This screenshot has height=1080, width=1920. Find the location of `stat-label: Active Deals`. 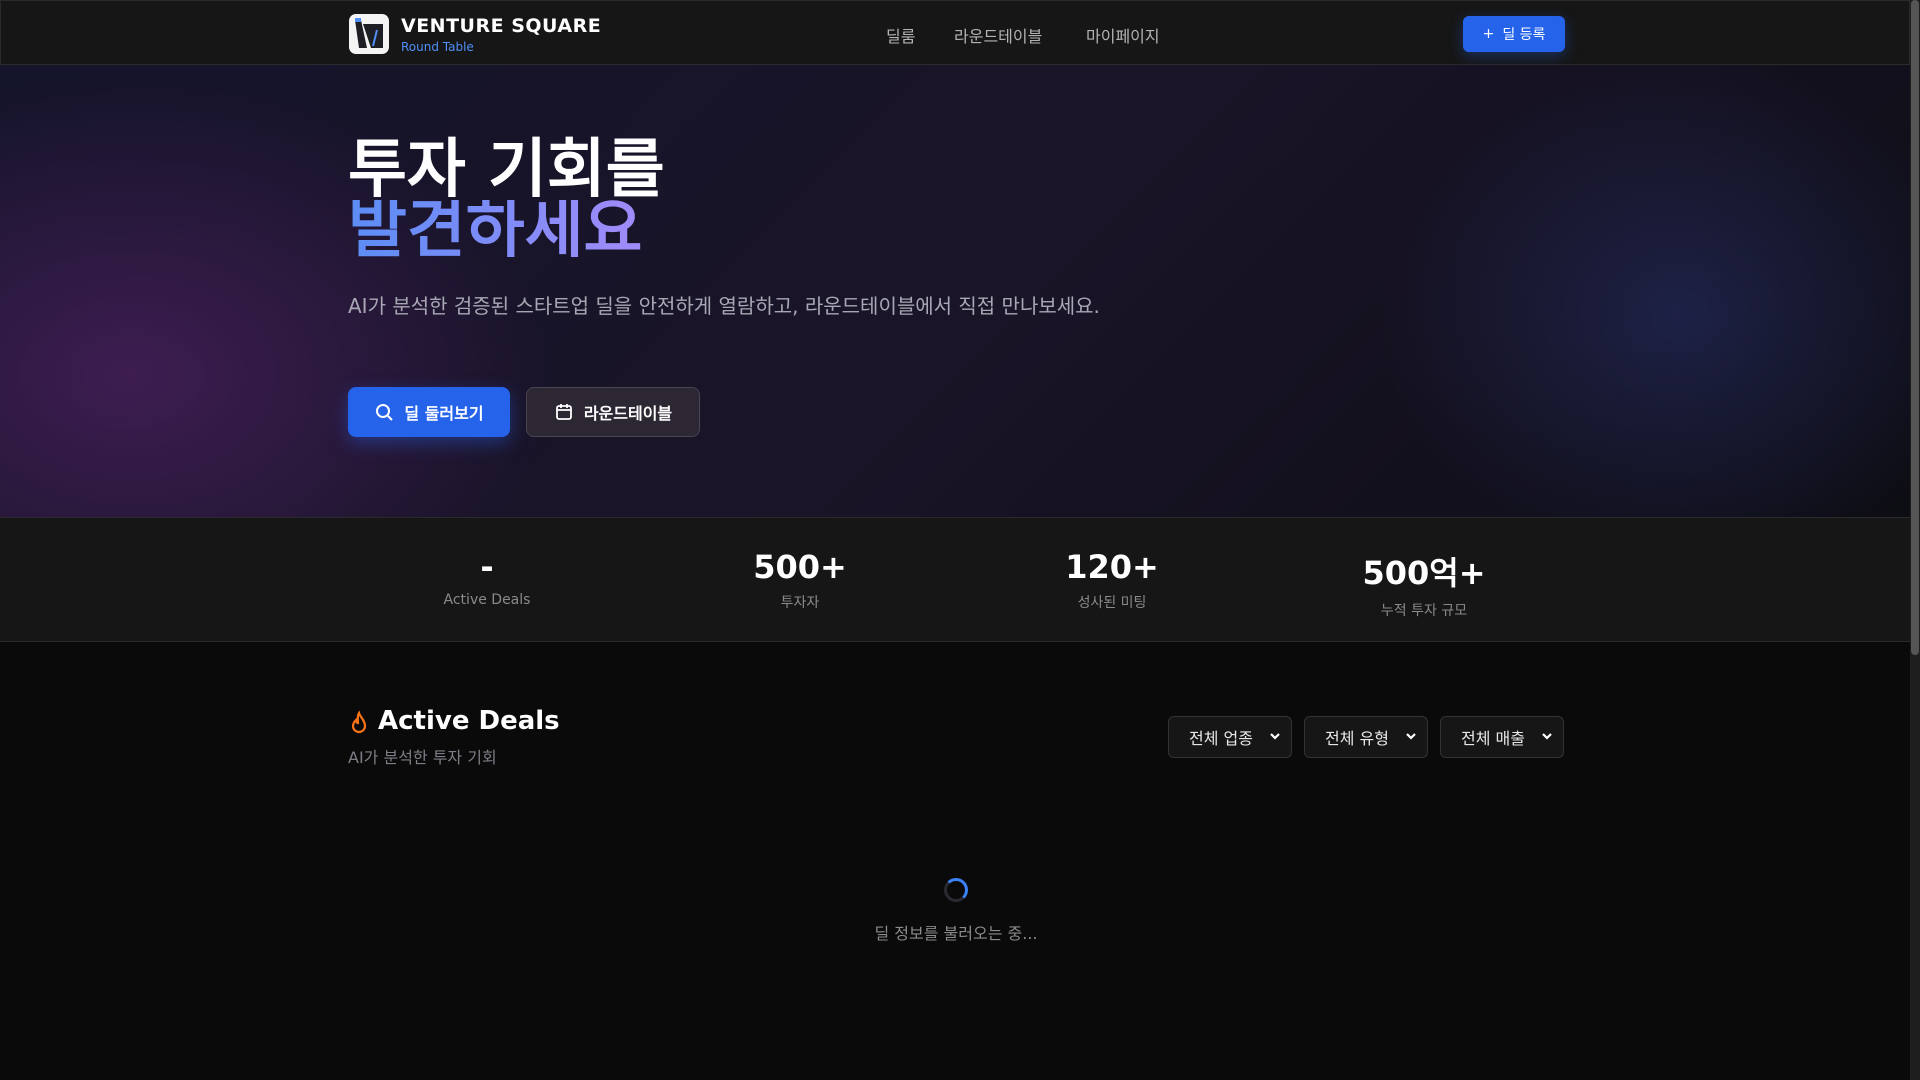

stat-label: Active Deals is located at coordinates (487, 600).